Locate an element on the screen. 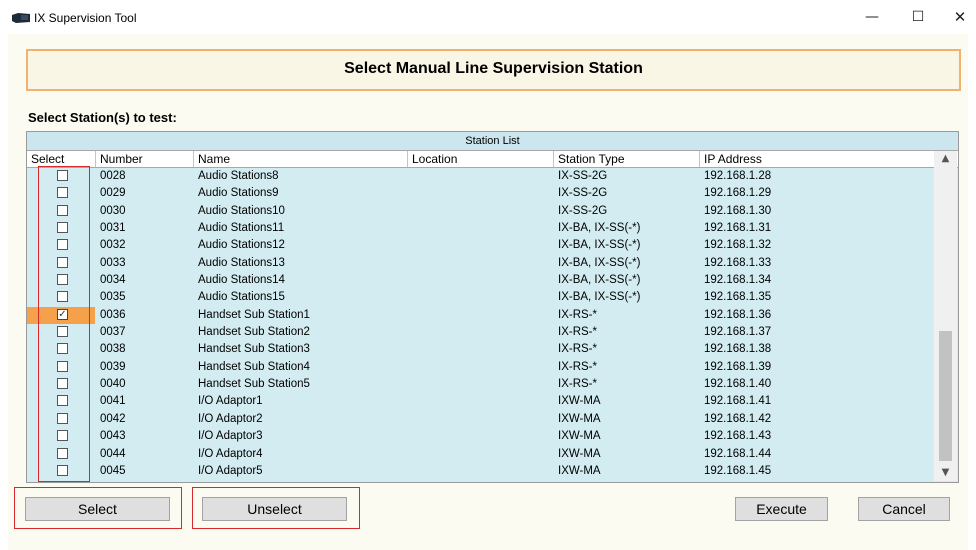 The width and height of the screenshot is (976, 550). cell-ip: 192.168.1.39 is located at coordinates (738, 366).